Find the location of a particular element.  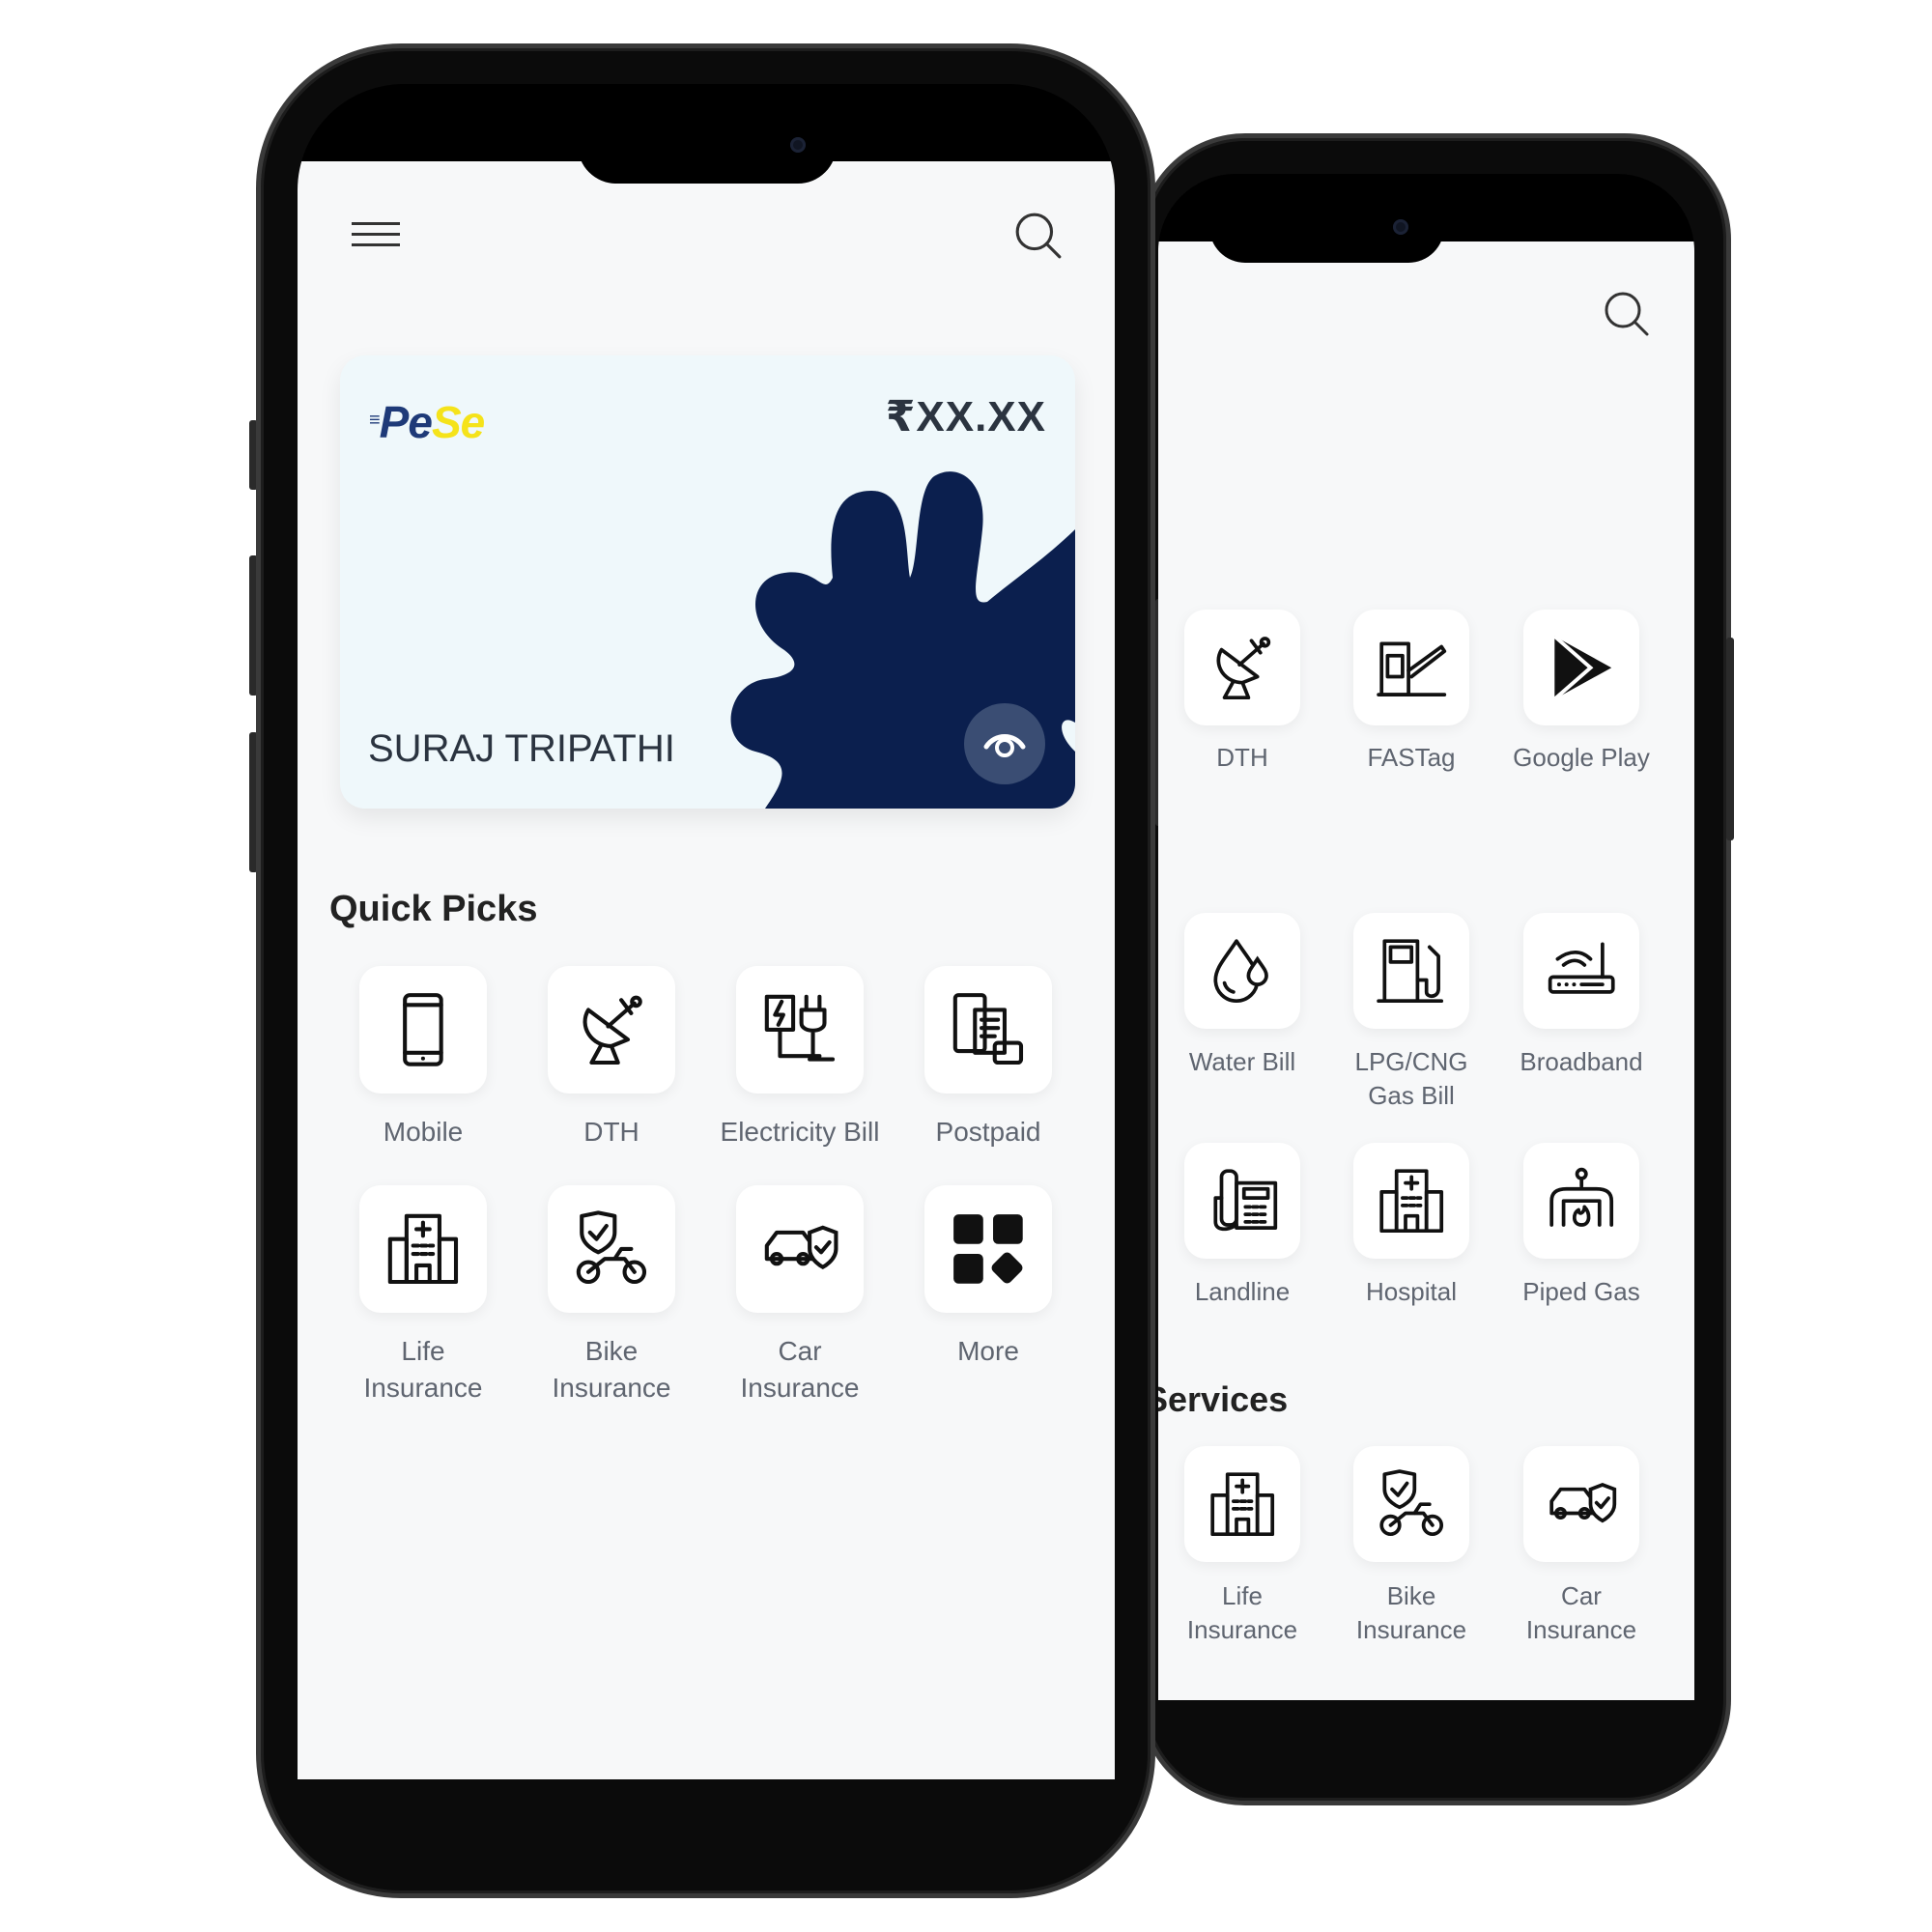

play-store-icon is located at coordinates (1581, 667).